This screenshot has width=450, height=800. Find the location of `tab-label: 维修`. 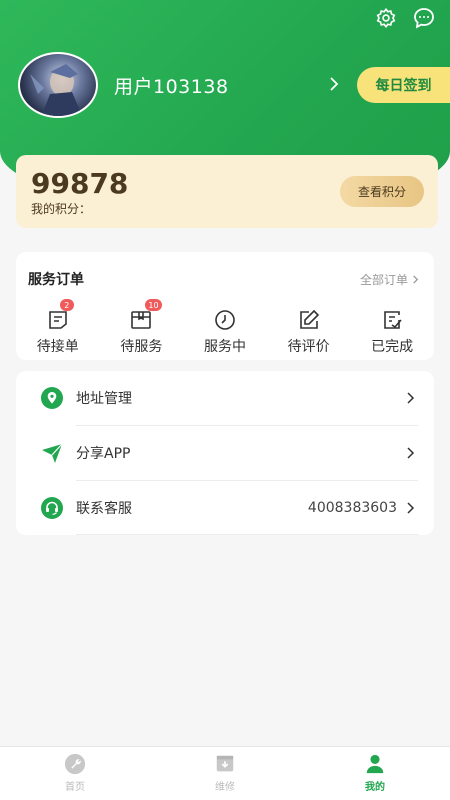

tab-label: 维修 is located at coordinates (225, 787).